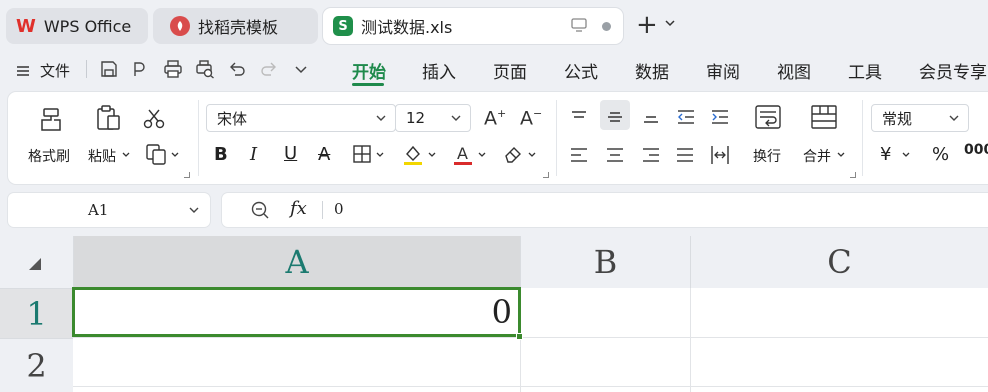 The height and width of the screenshot is (392, 988). What do you see at coordinates (439, 70) in the screenshot?
I see `tab-insert: 插入` at bounding box center [439, 70].